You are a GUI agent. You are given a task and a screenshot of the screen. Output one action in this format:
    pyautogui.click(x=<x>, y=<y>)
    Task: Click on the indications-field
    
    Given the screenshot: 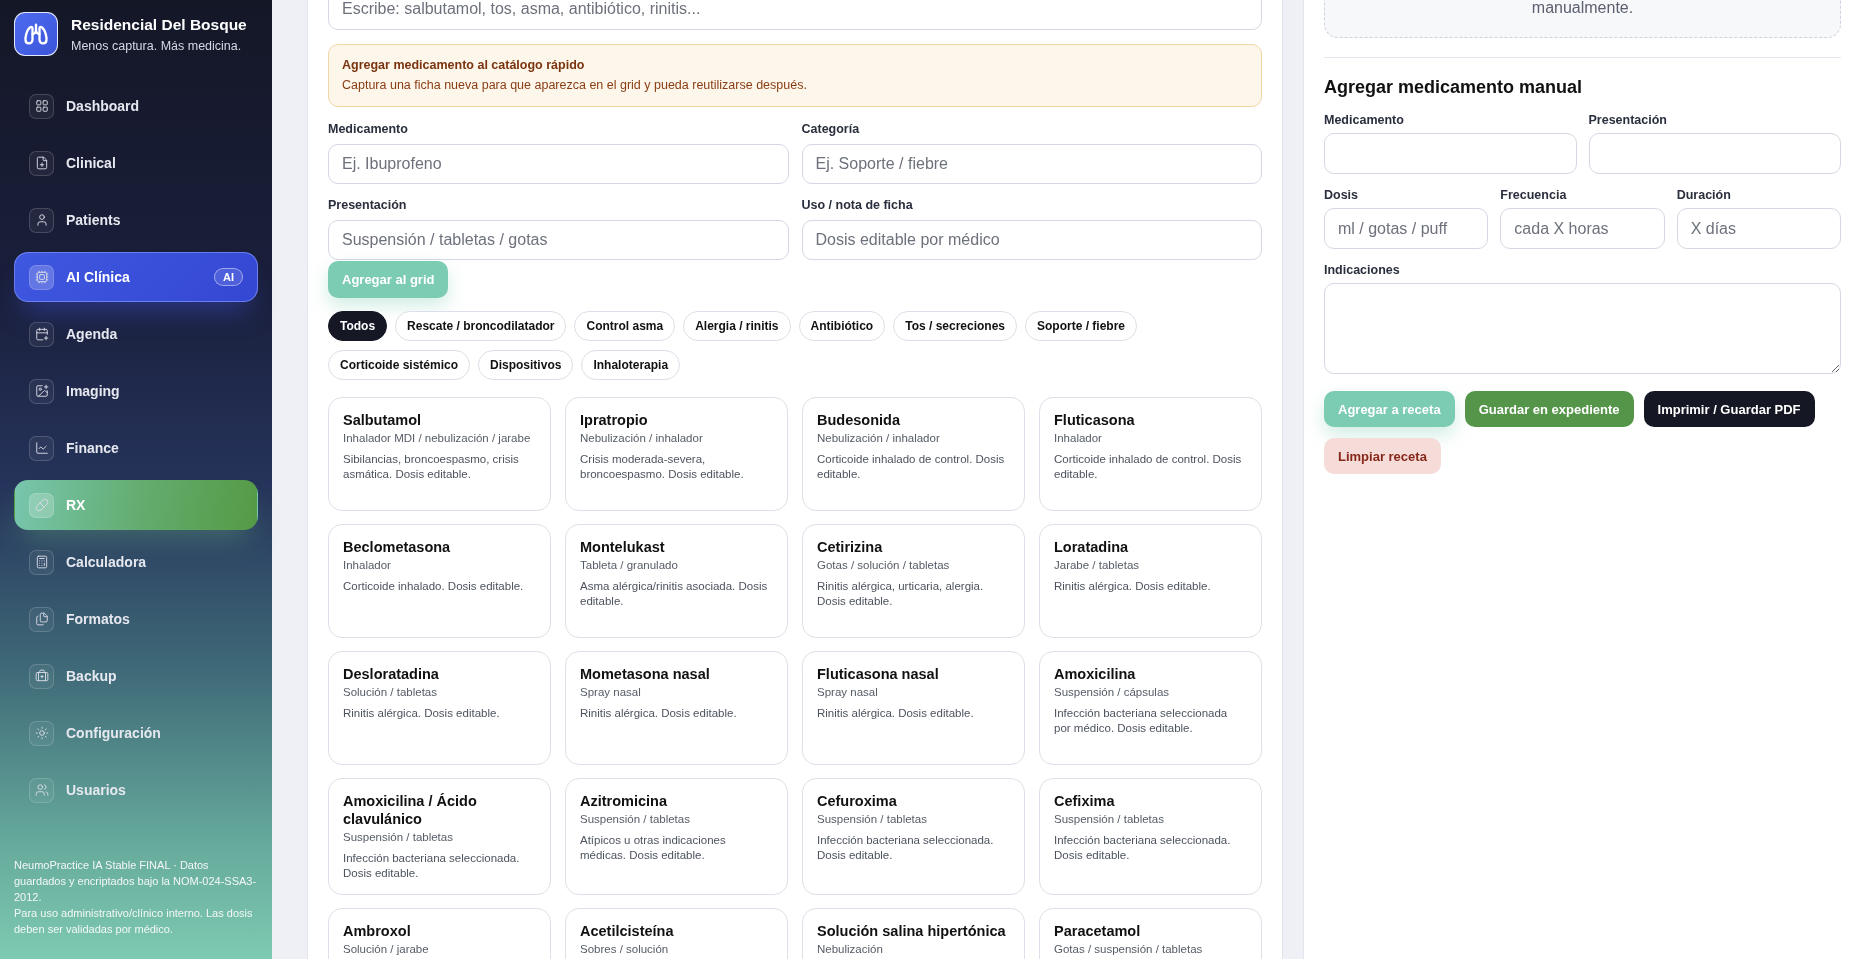 What is the action you would take?
    pyautogui.click(x=1582, y=328)
    